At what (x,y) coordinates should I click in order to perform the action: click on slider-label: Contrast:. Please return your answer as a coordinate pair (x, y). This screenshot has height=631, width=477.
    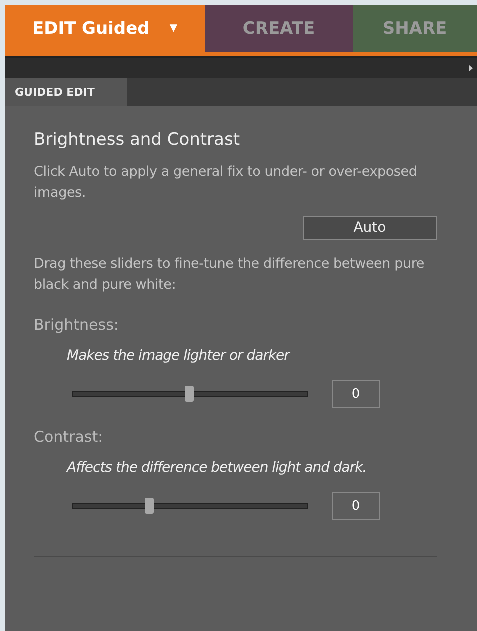
    Looking at the image, I should click on (69, 437).